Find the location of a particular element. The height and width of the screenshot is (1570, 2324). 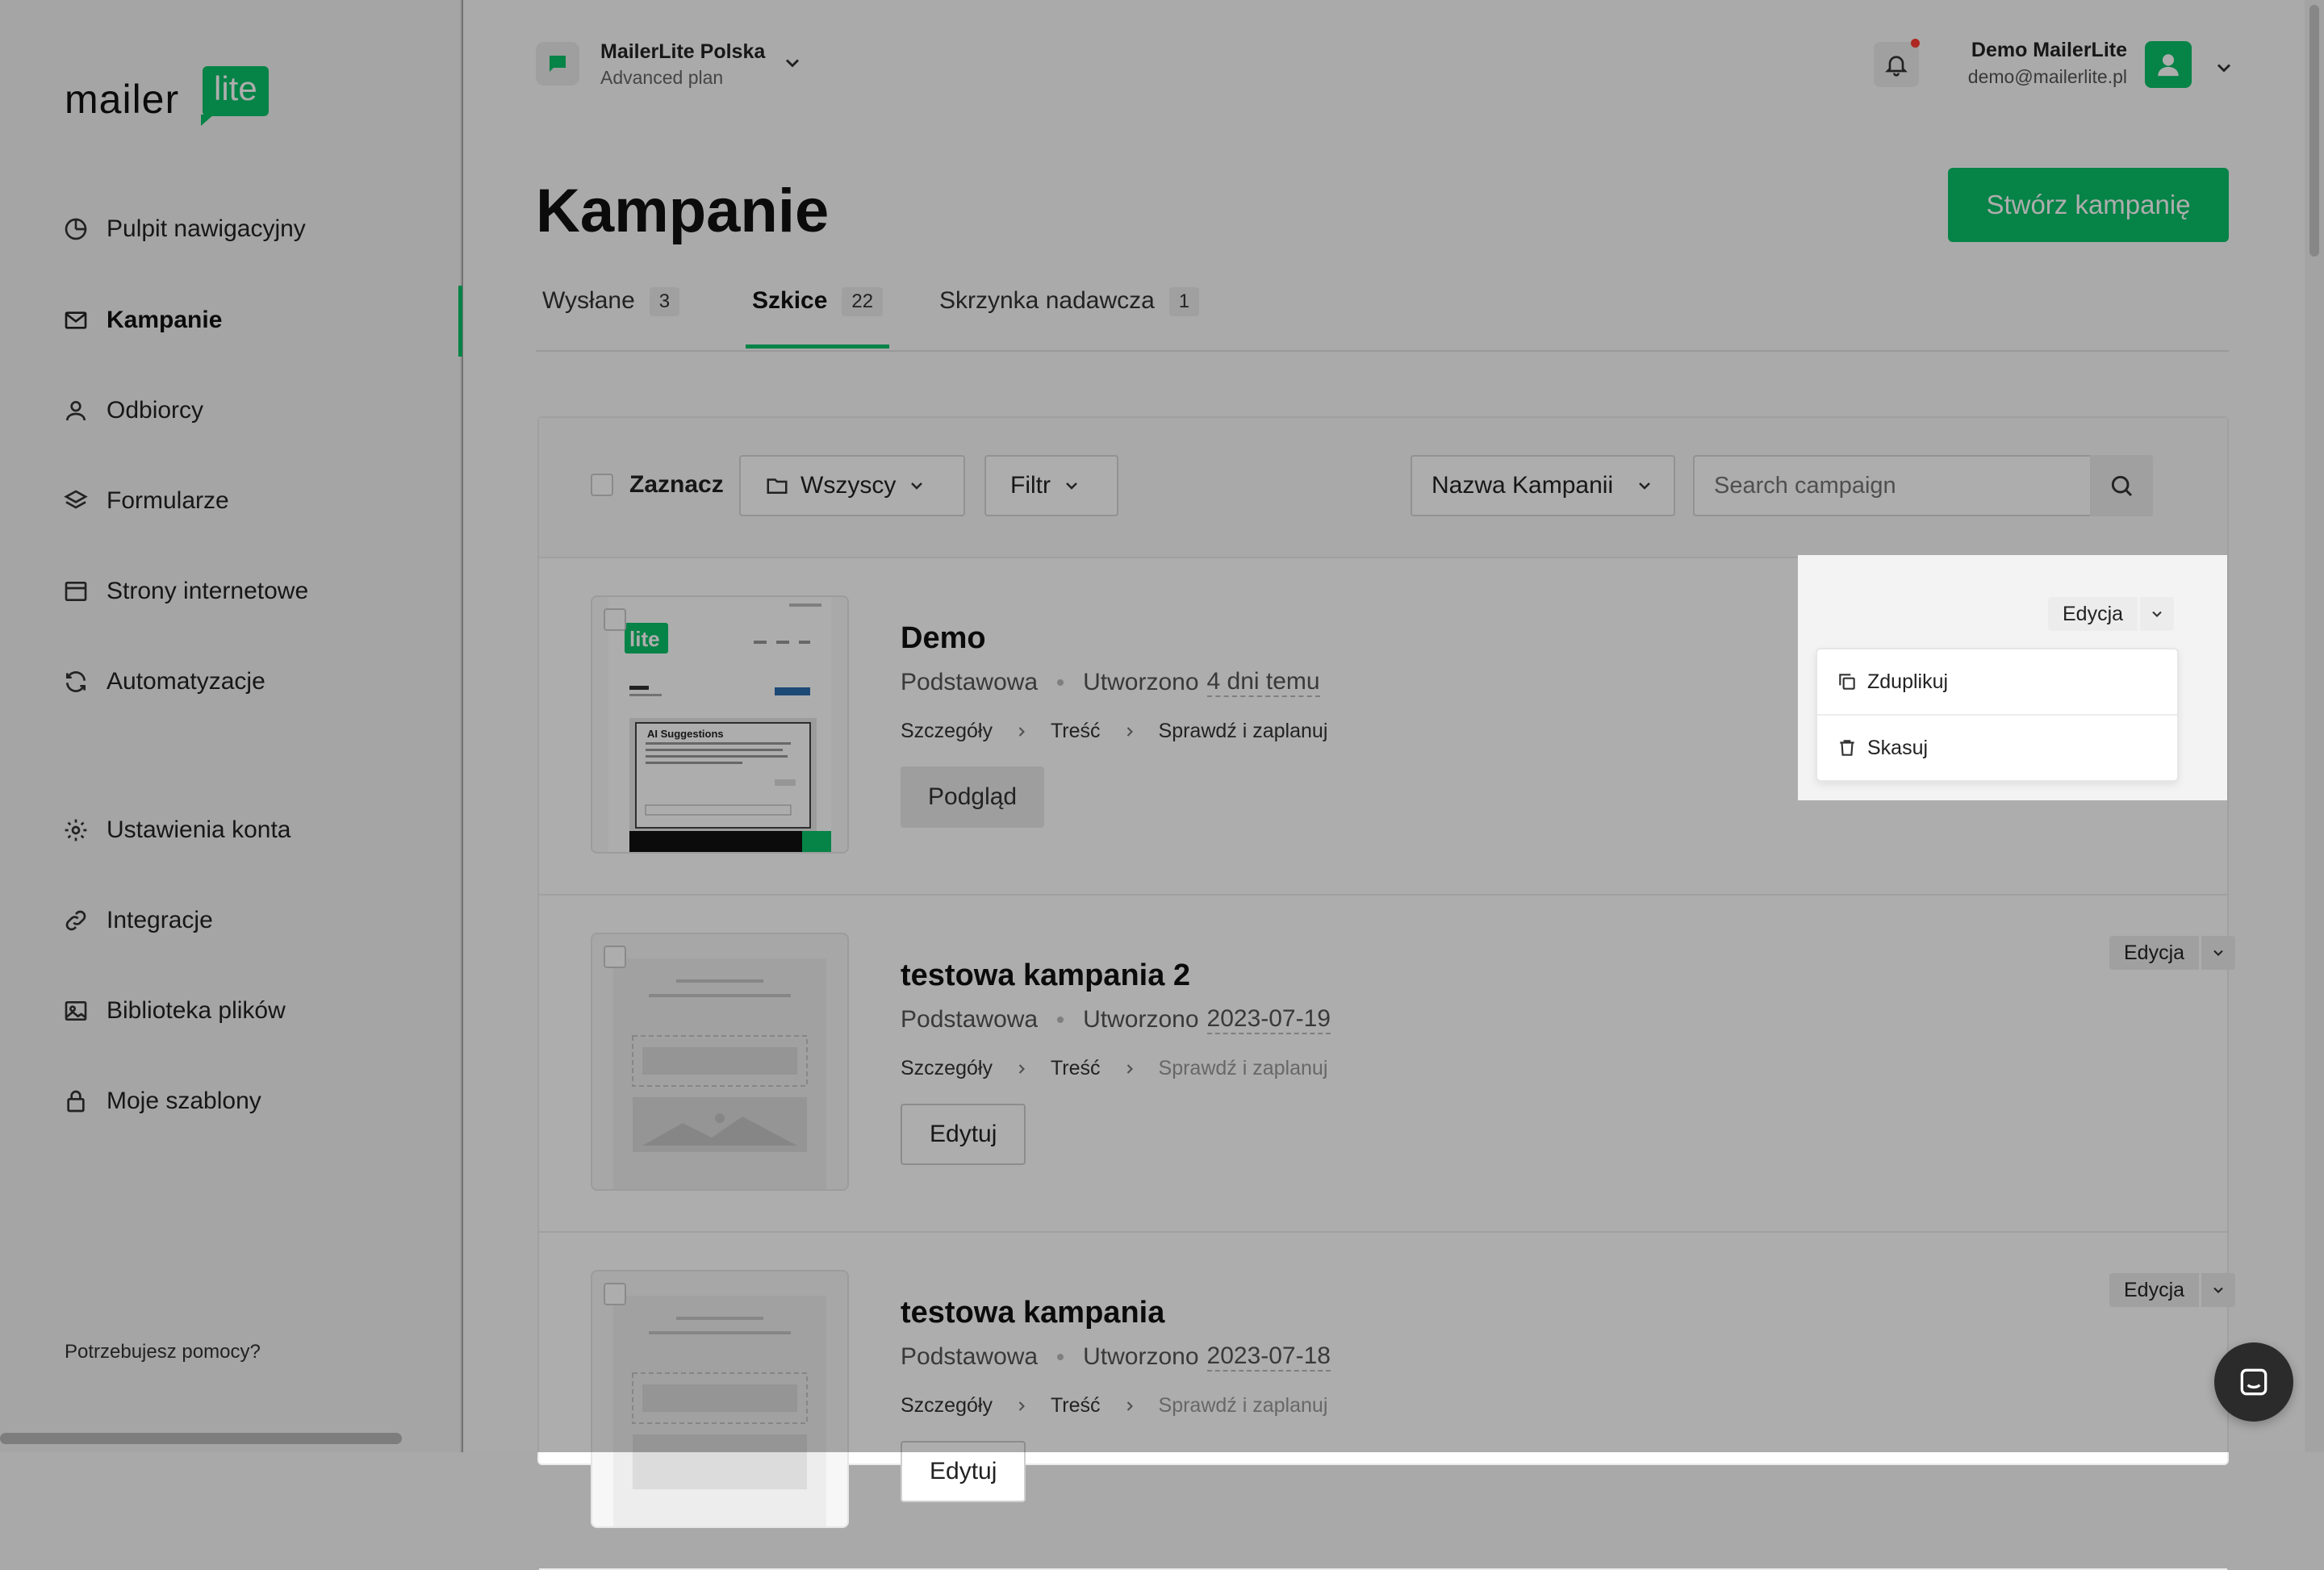

row-actions-popup: Edycja Zduplikuj Skasuj is located at coordinates (2012, 677).